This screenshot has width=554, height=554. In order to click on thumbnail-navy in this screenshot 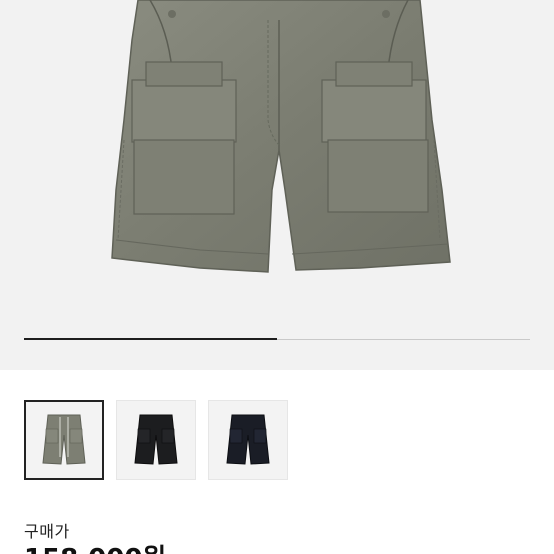, I will do `click(248, 440)`.